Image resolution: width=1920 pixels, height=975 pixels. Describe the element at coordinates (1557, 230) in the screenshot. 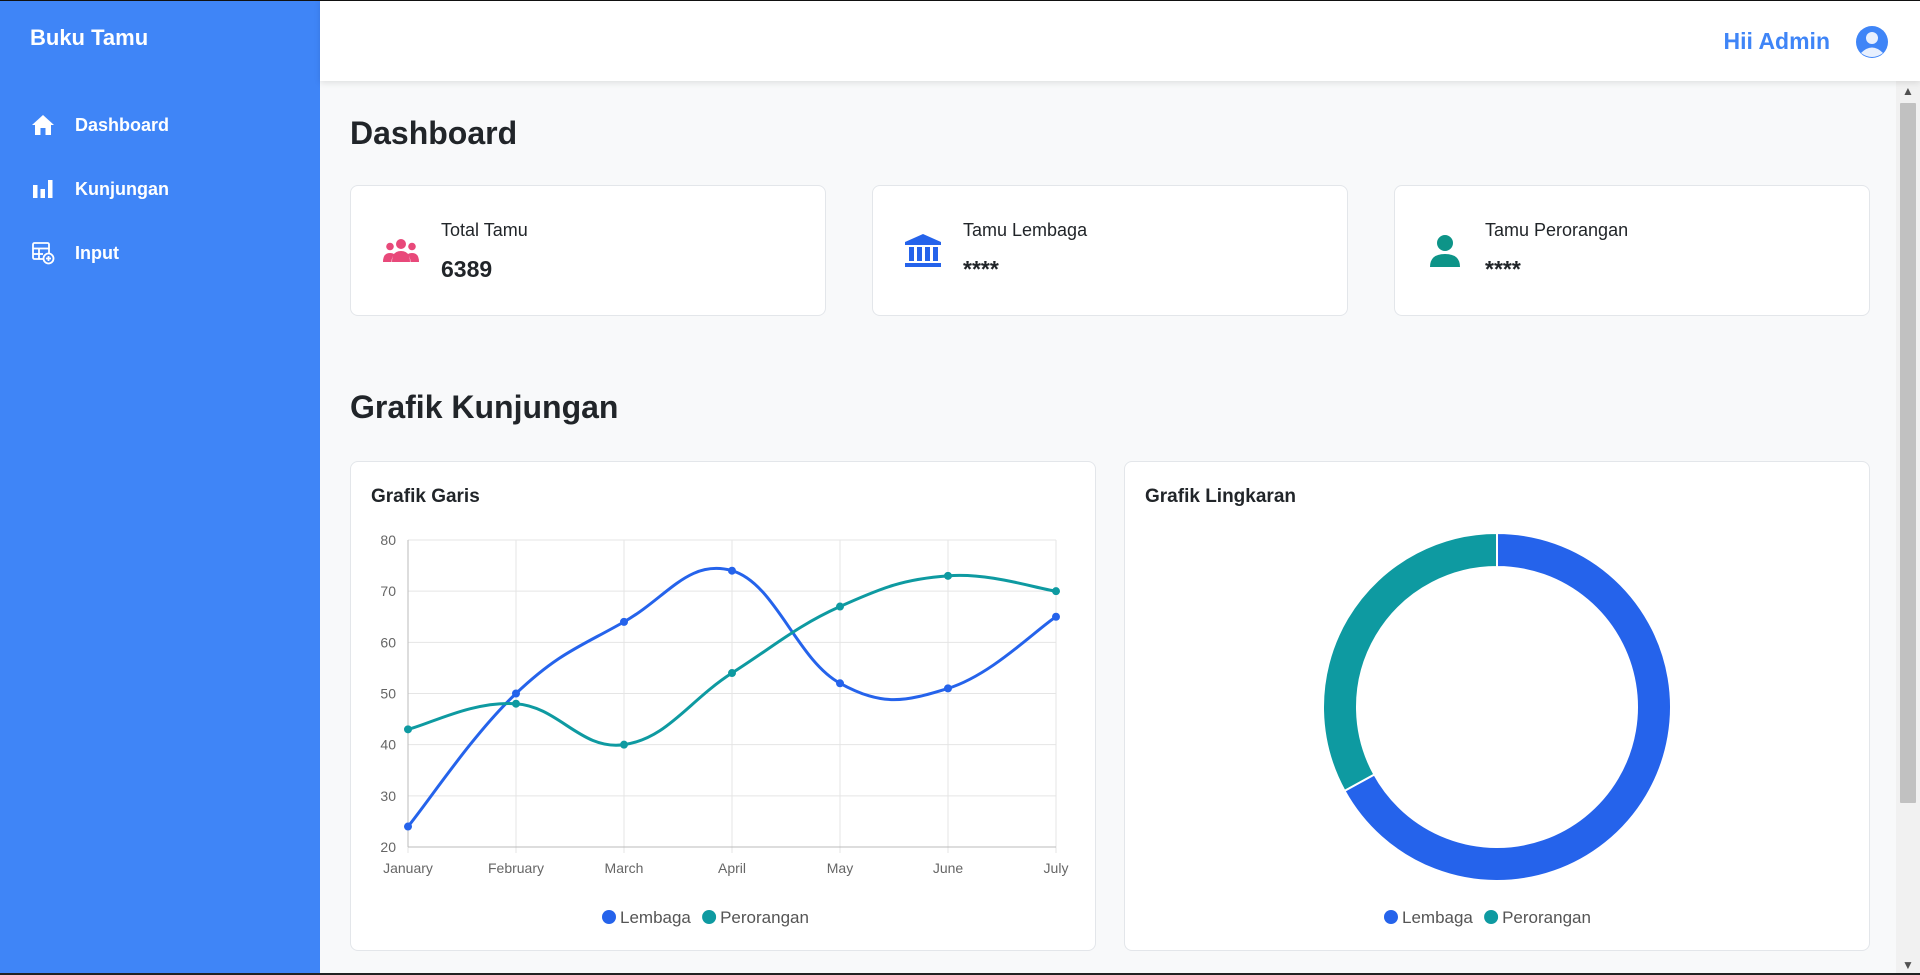

I see `stat-label: Tamu Perorangan` at that location.